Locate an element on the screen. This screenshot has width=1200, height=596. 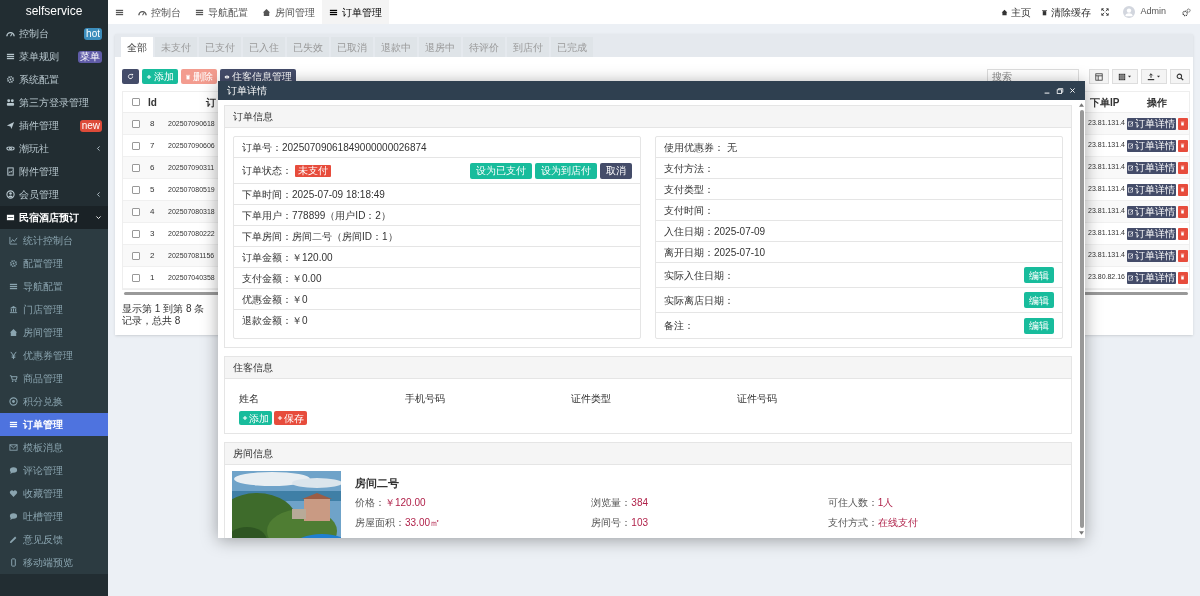
columns-button is located at coordinates (1099, 76).